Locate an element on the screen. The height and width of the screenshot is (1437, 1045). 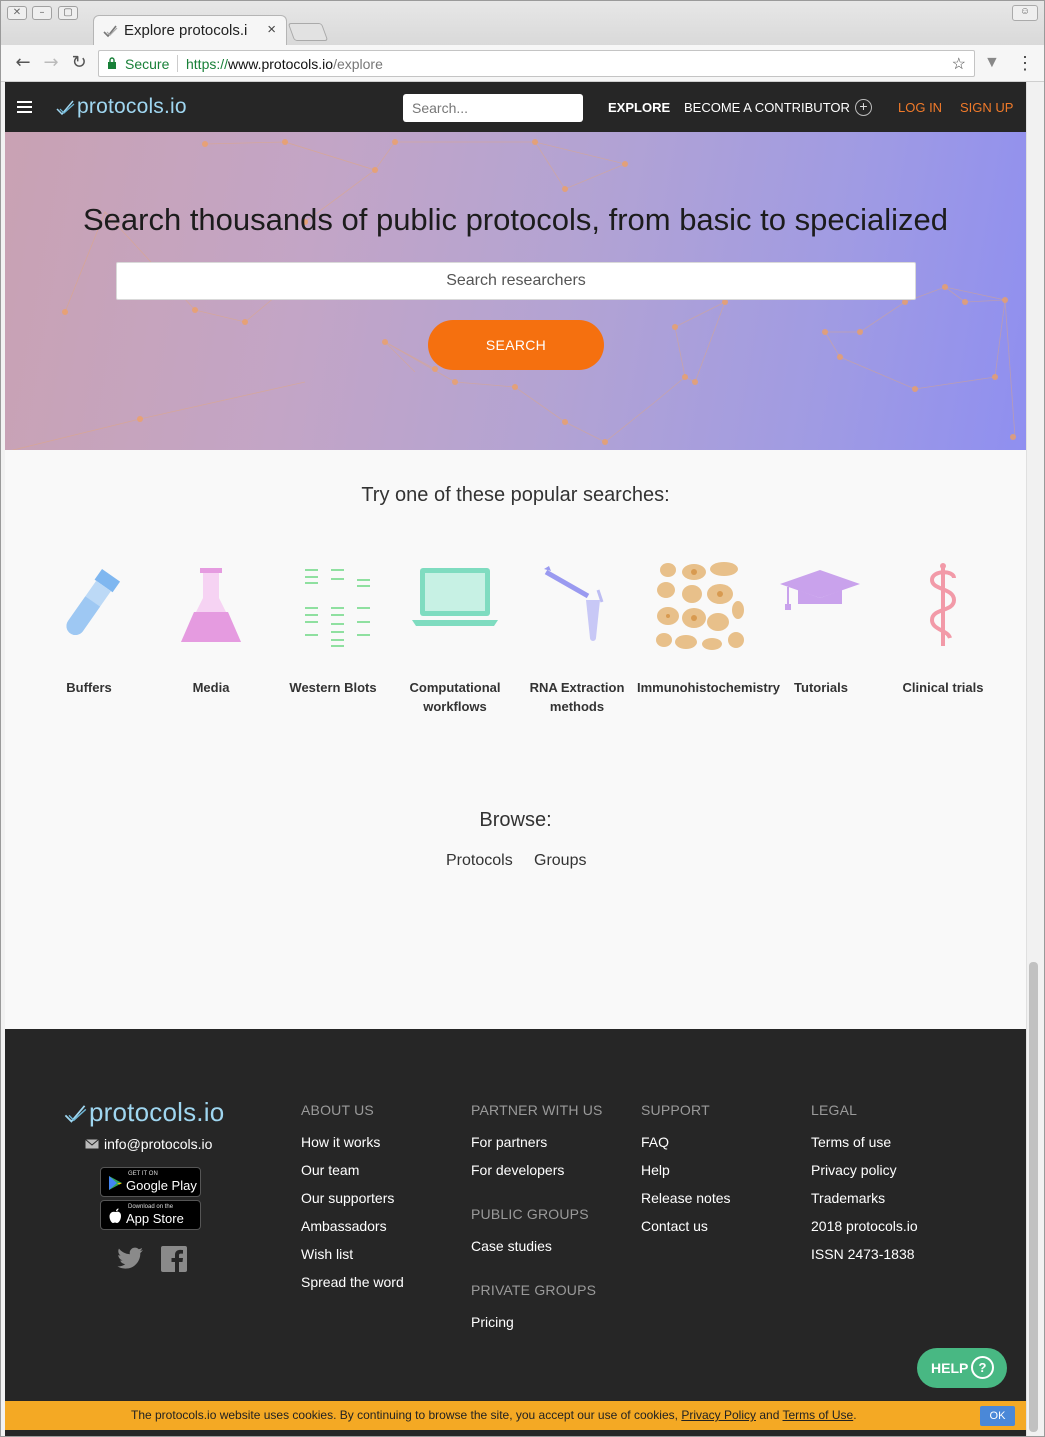
google-play-badge: GET IT ON Google Play is located at coordinates (150, 1182).